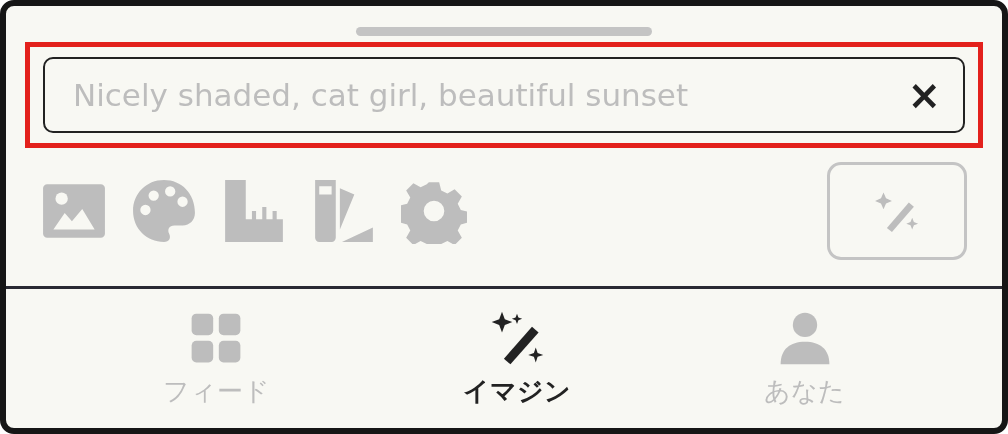 This screenshot has width=1008, height=434. Describe the element at coordinates (924, 95) in the screenshot. I see `clear-button: ×` at that location.